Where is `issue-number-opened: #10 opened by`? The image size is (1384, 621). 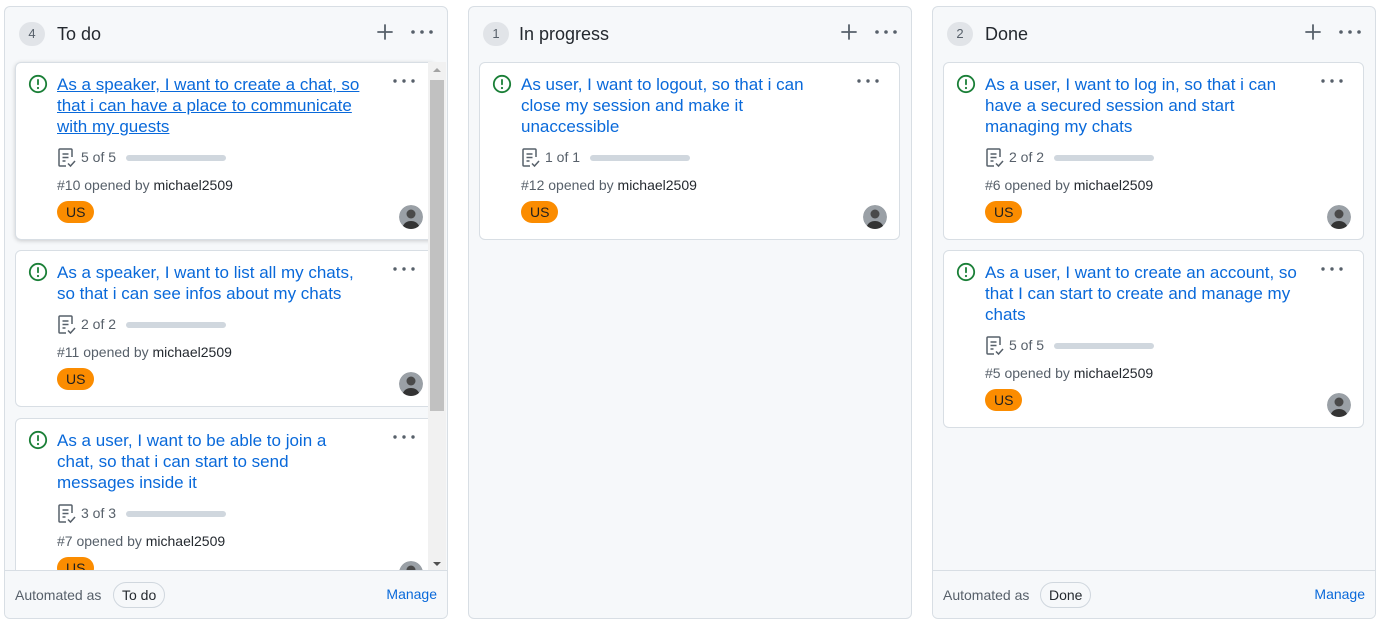 issue-number-opened: #10 opened by is located at coordinates (105, 185).